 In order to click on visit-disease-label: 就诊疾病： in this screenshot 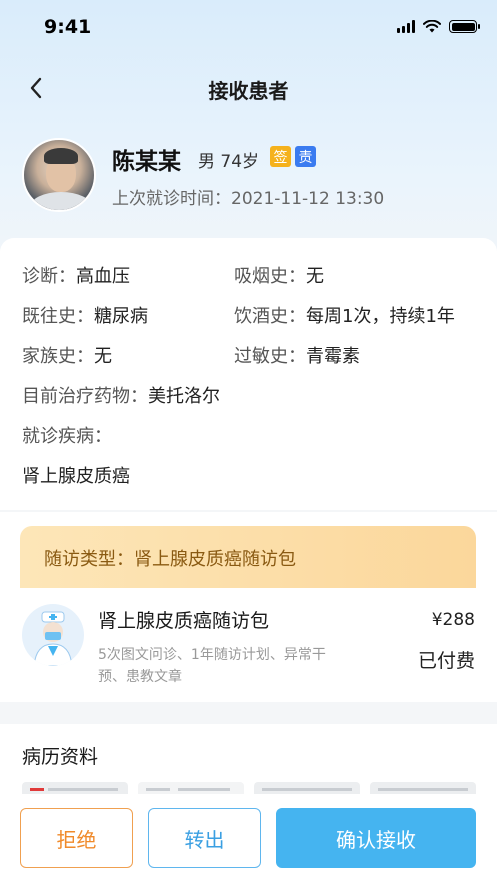, I will do `click(67, 436)`.